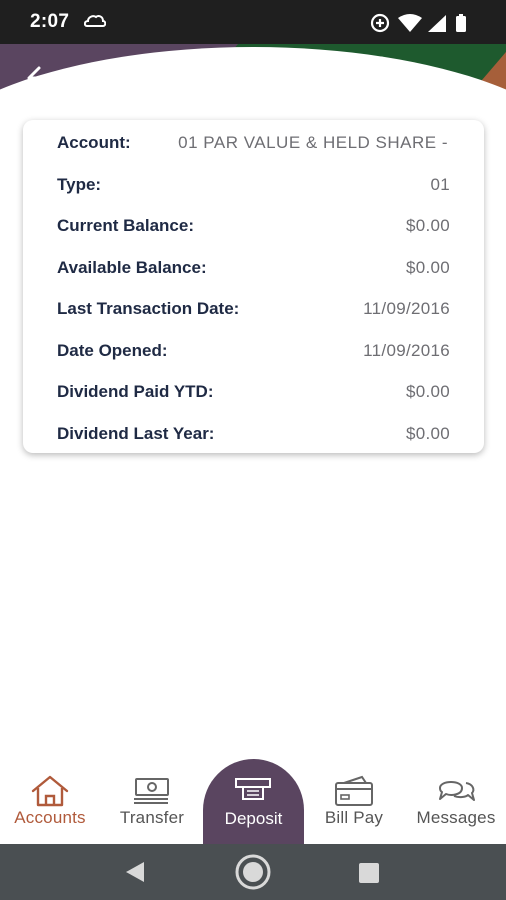  I want to click on data-saver-icon, so click(380, 23).